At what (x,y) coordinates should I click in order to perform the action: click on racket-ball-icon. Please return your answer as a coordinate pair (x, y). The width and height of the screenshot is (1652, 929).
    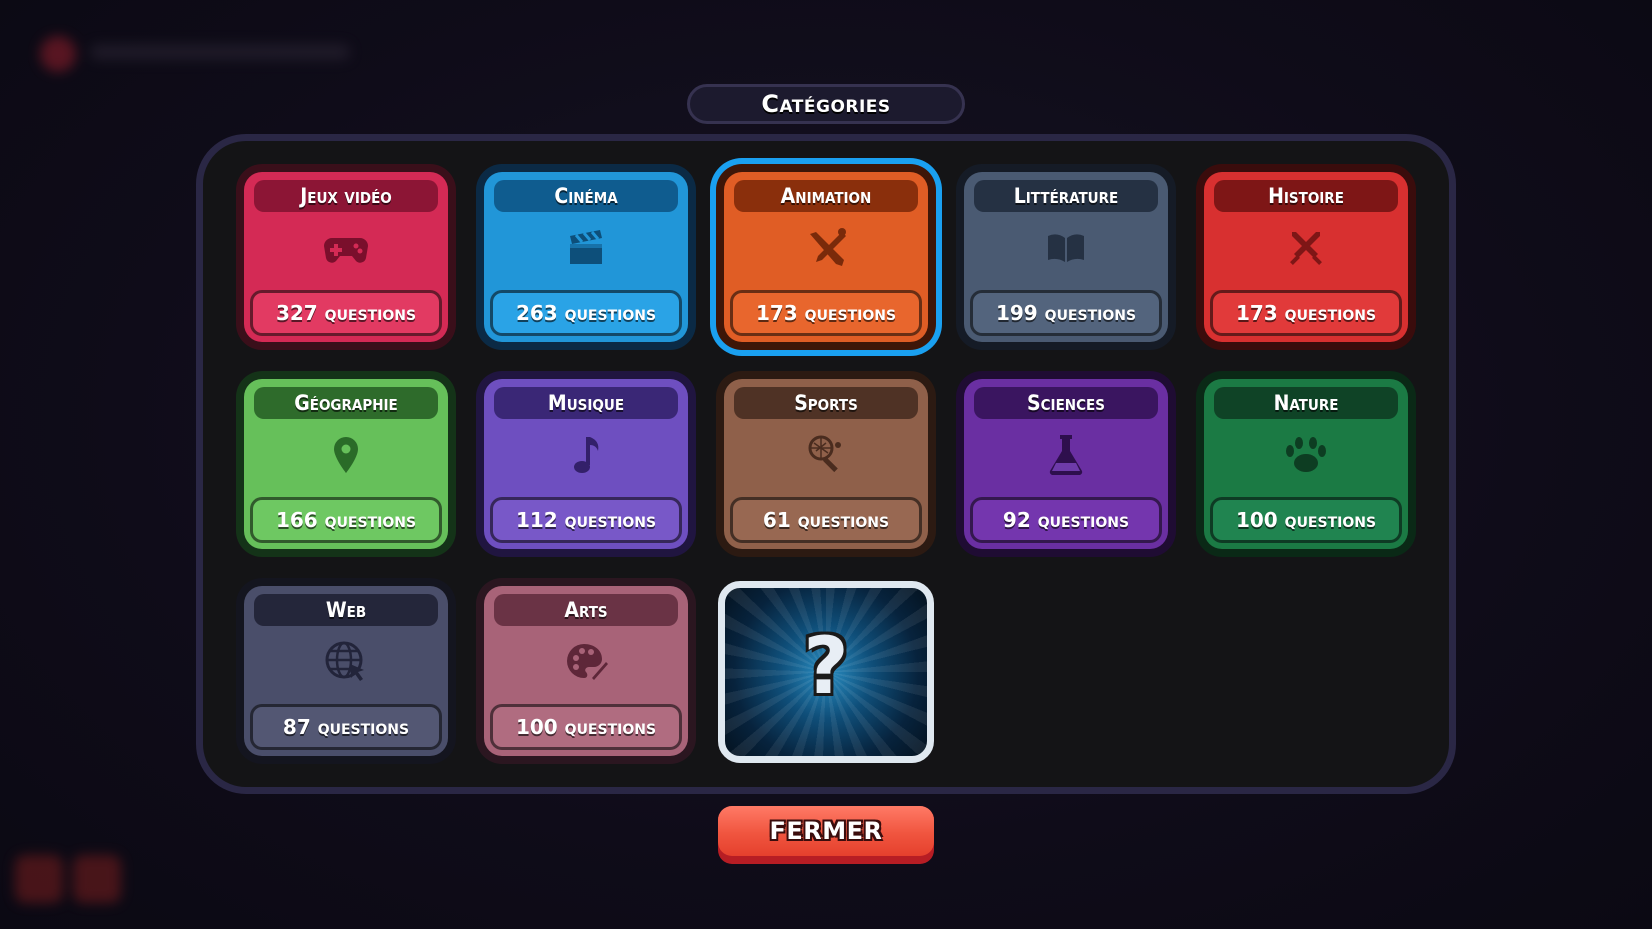
    Looking at the image, I should click on (826, 455).